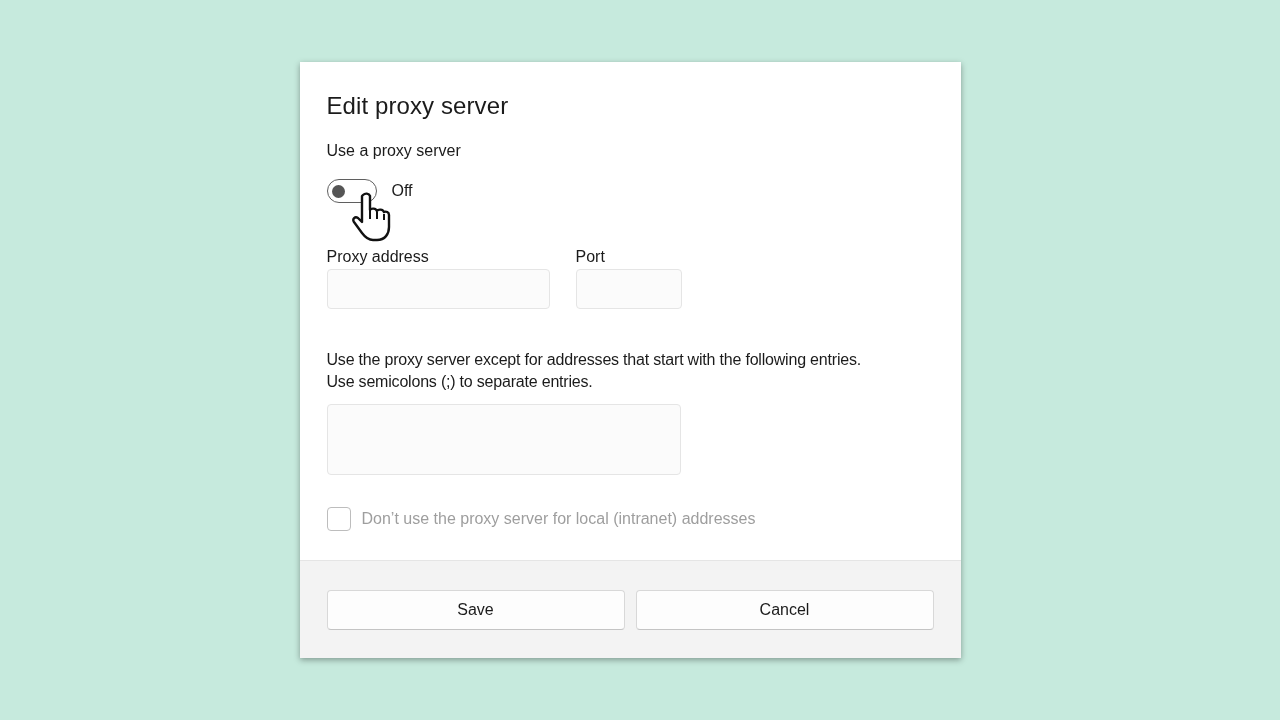  What do you see at coordinates (394, 151) in the screenshot?
I see `toggle-label: Use a proxy server` at bounding box center [394, 151].